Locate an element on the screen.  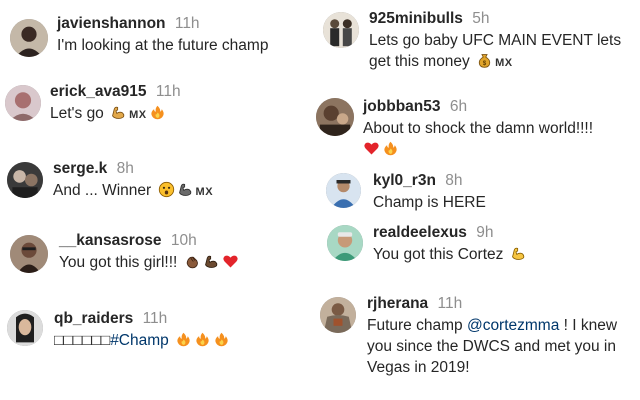
comment-line: Vegas in 2019! is located at coordinates (418, 367).